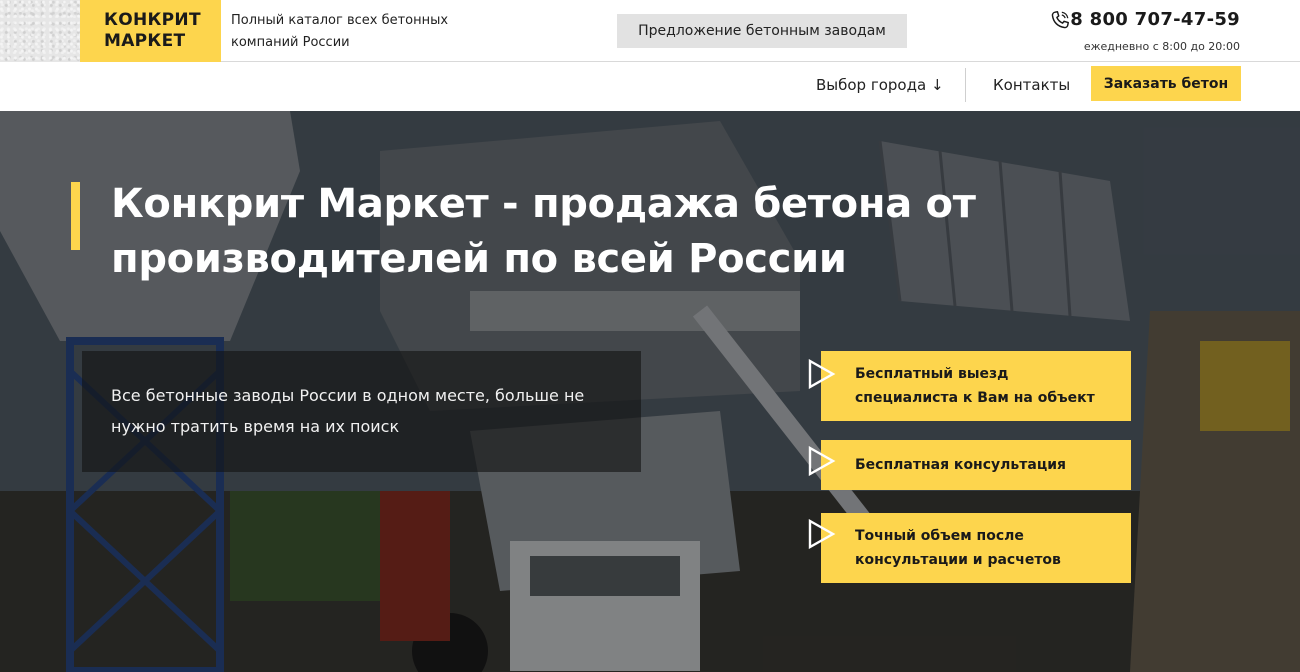  What do you see at coordinates (976, 465) in the screenshot?
I see `feature-box: Бесплатная консультация` at bounding box center [976, 465].